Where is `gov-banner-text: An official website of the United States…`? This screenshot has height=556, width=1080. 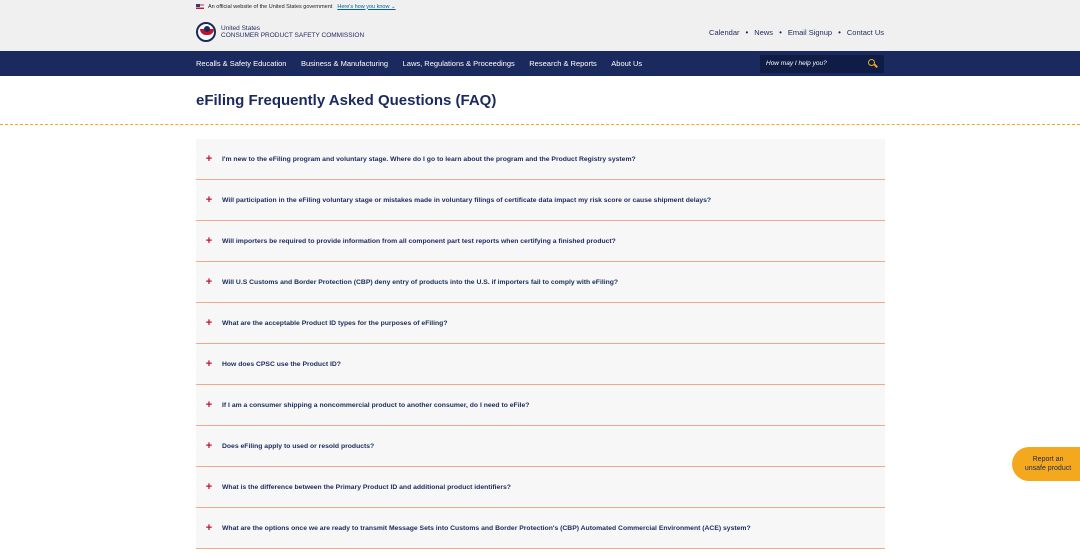
gov-banner-text: An official website of the United States… is located at coordinates (270, 6).